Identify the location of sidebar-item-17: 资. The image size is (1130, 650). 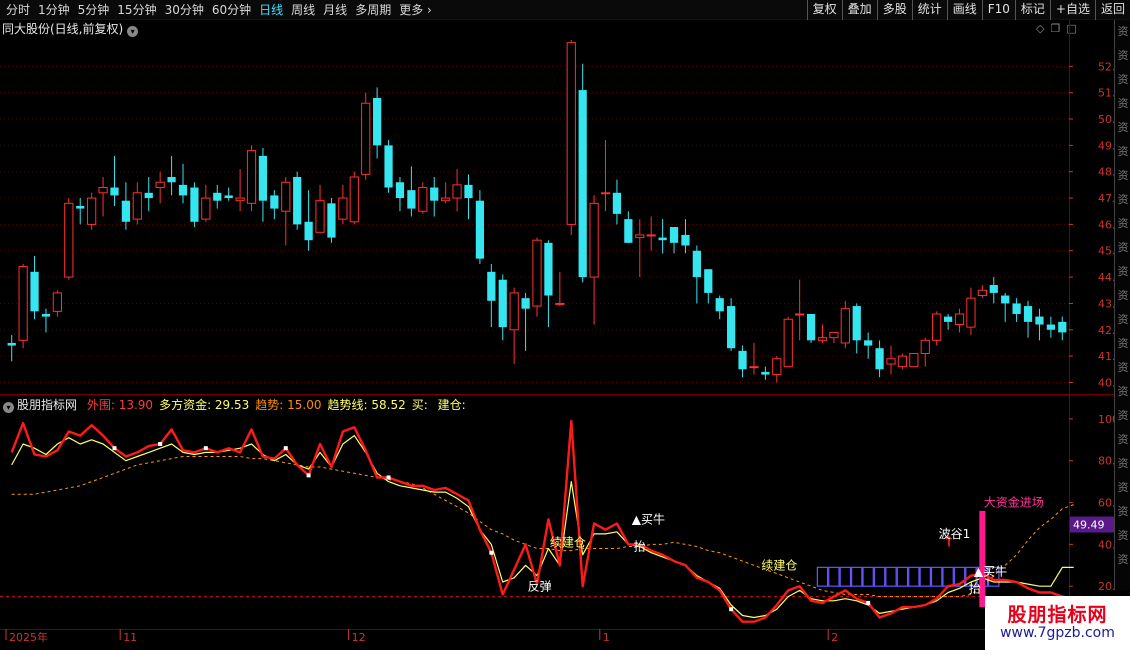
(1122, 440).